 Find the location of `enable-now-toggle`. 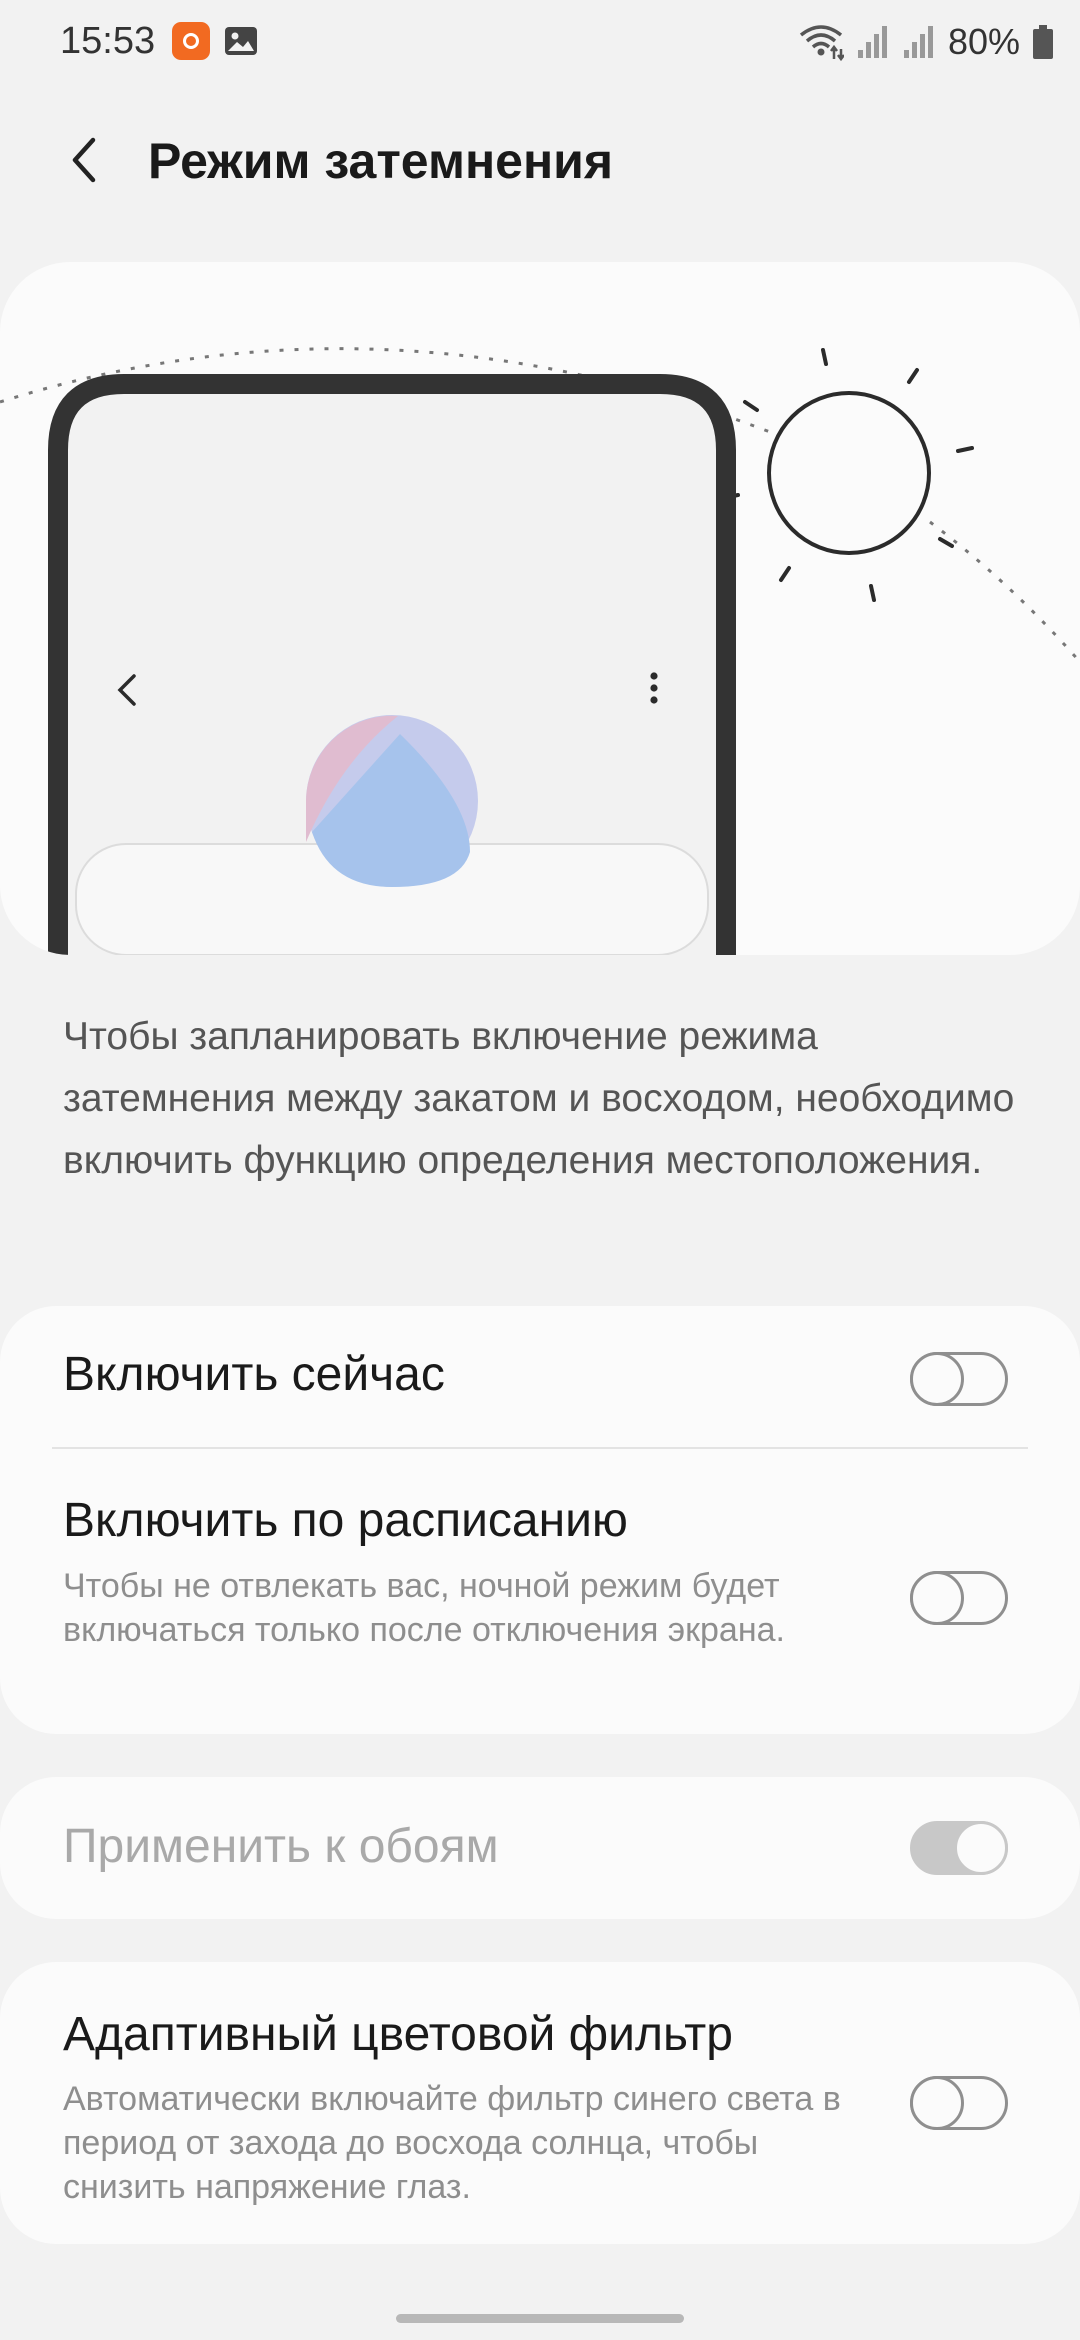

enable-now-toggle is located at coordinates (959, 1379).